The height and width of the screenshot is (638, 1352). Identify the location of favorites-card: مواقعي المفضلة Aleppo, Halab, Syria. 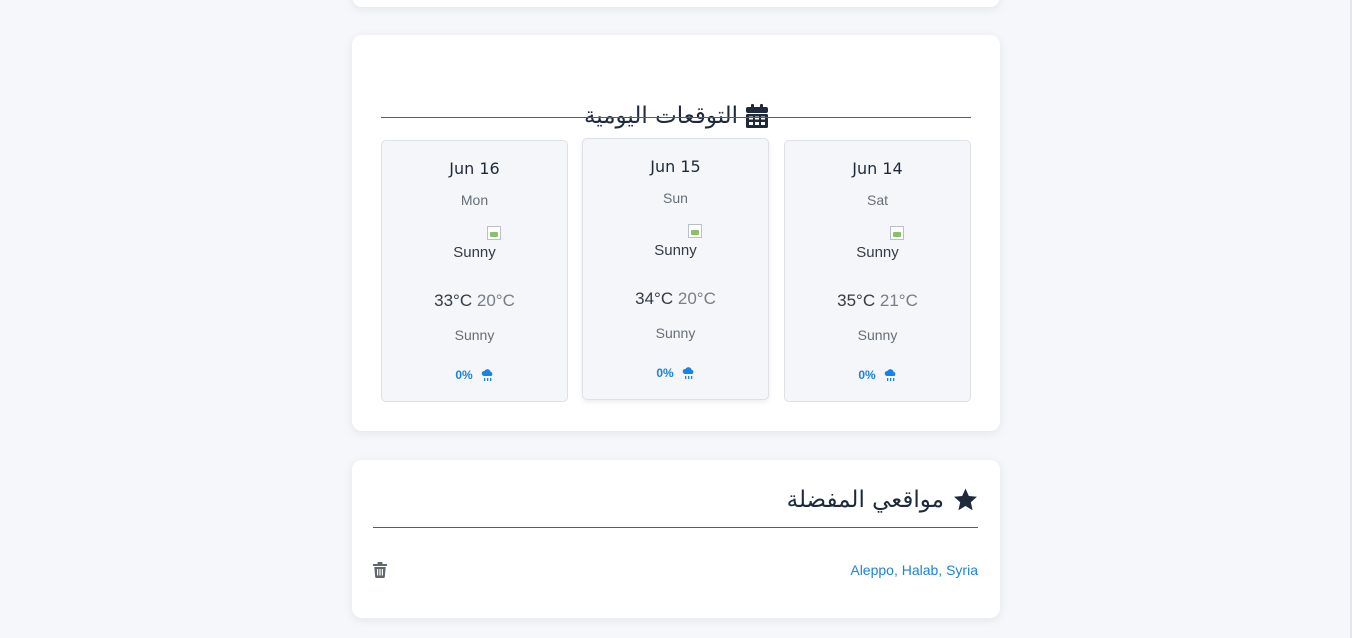
(676, 539).